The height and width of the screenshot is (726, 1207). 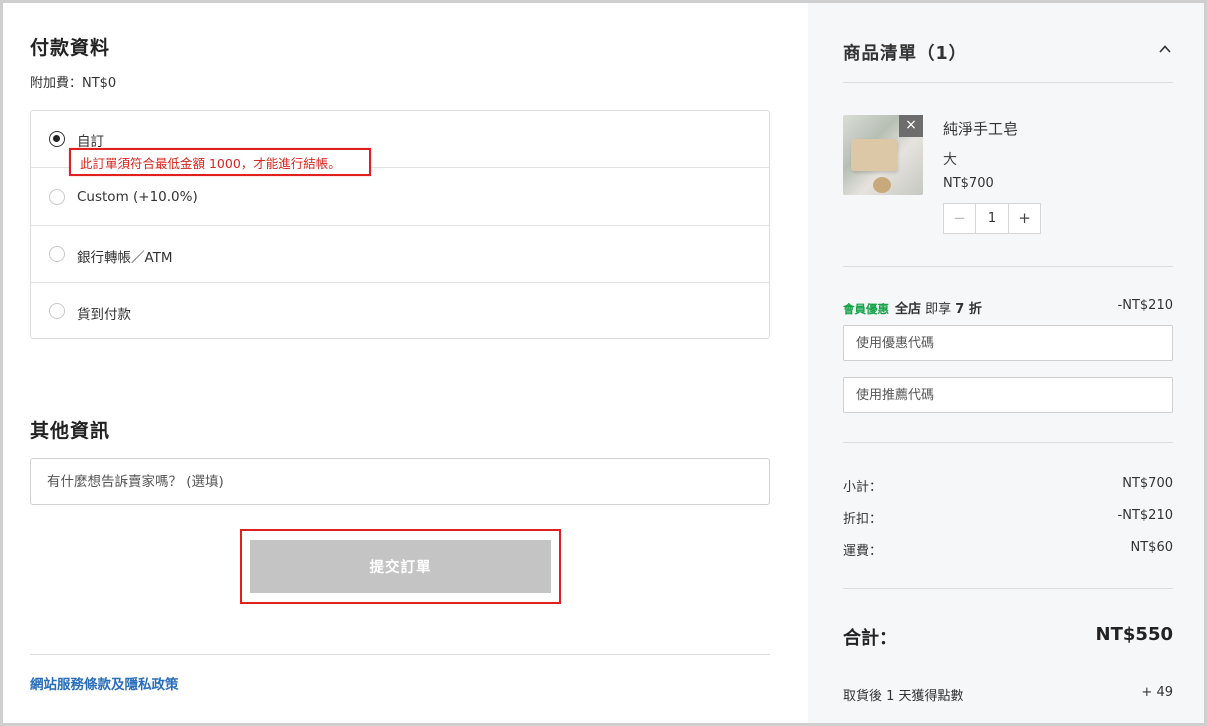 What do you see at coordinates (57, 139) in the screenshot?
I see `radio-checked` at bounding box center [57, 139].